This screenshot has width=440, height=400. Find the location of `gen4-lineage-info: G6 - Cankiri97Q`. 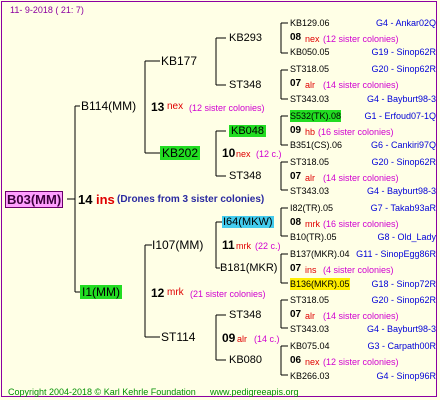

gen4-lineage-info: G6 - Cankiri97Q is located at coordinates (403, 145).